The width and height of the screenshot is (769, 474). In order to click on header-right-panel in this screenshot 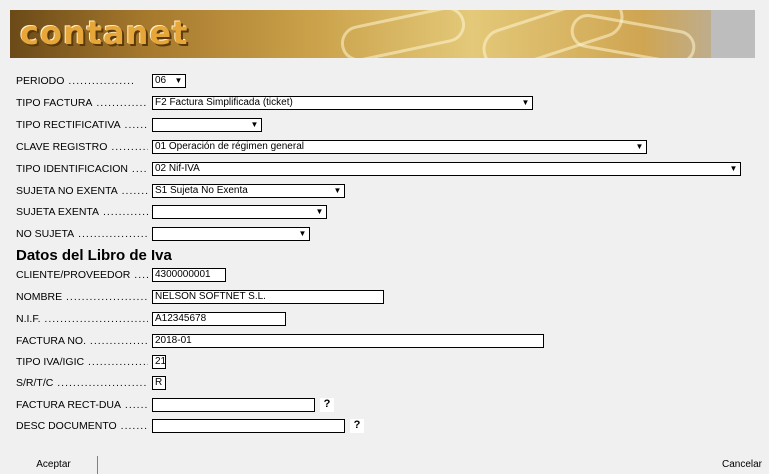, I will do `click(733, 34)`.